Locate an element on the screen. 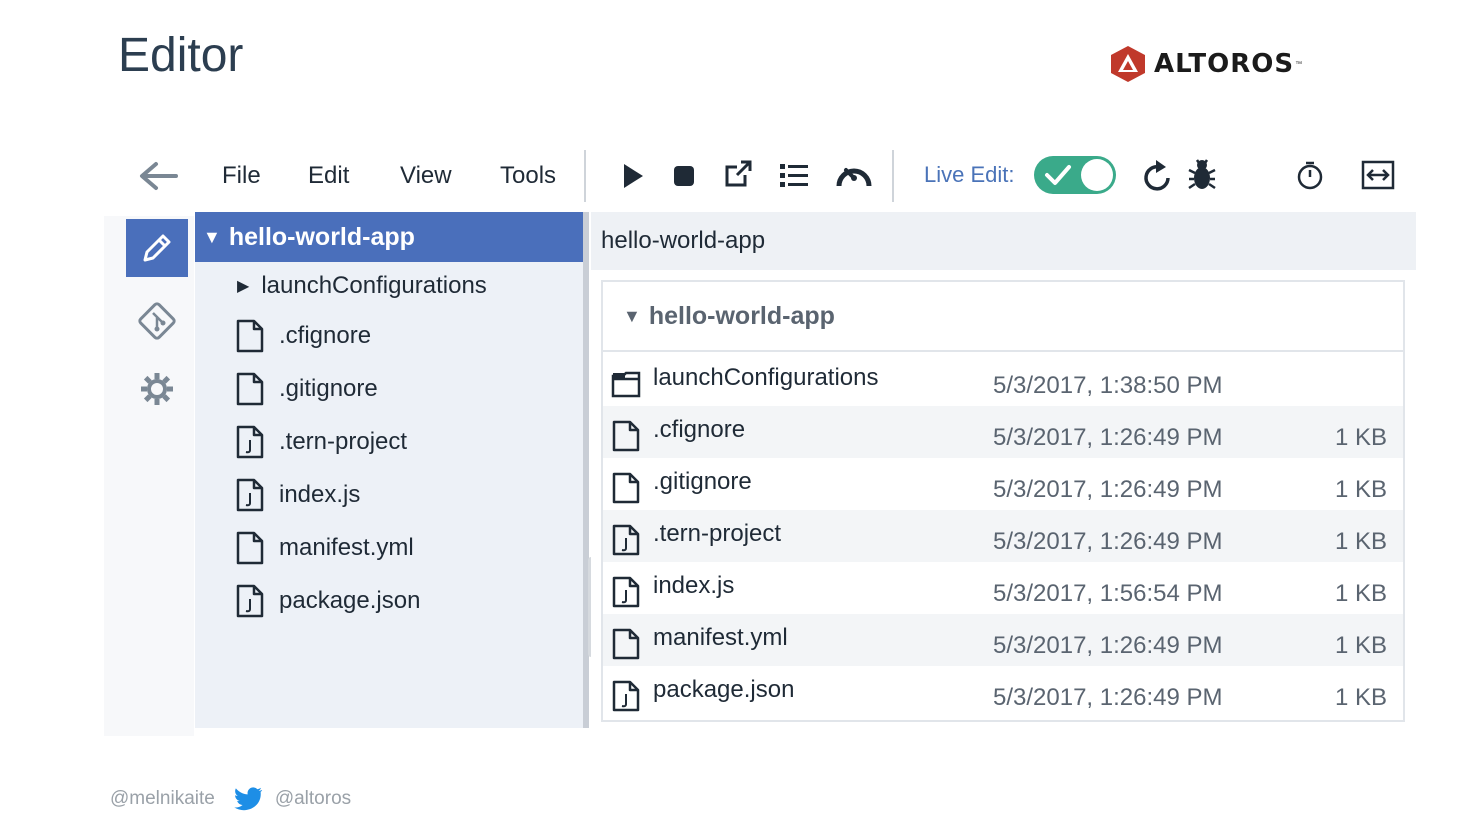  file-row: package.json 5/3/2017, 1:26:49 PM 1 KB is located at coordinates (1003, 692).